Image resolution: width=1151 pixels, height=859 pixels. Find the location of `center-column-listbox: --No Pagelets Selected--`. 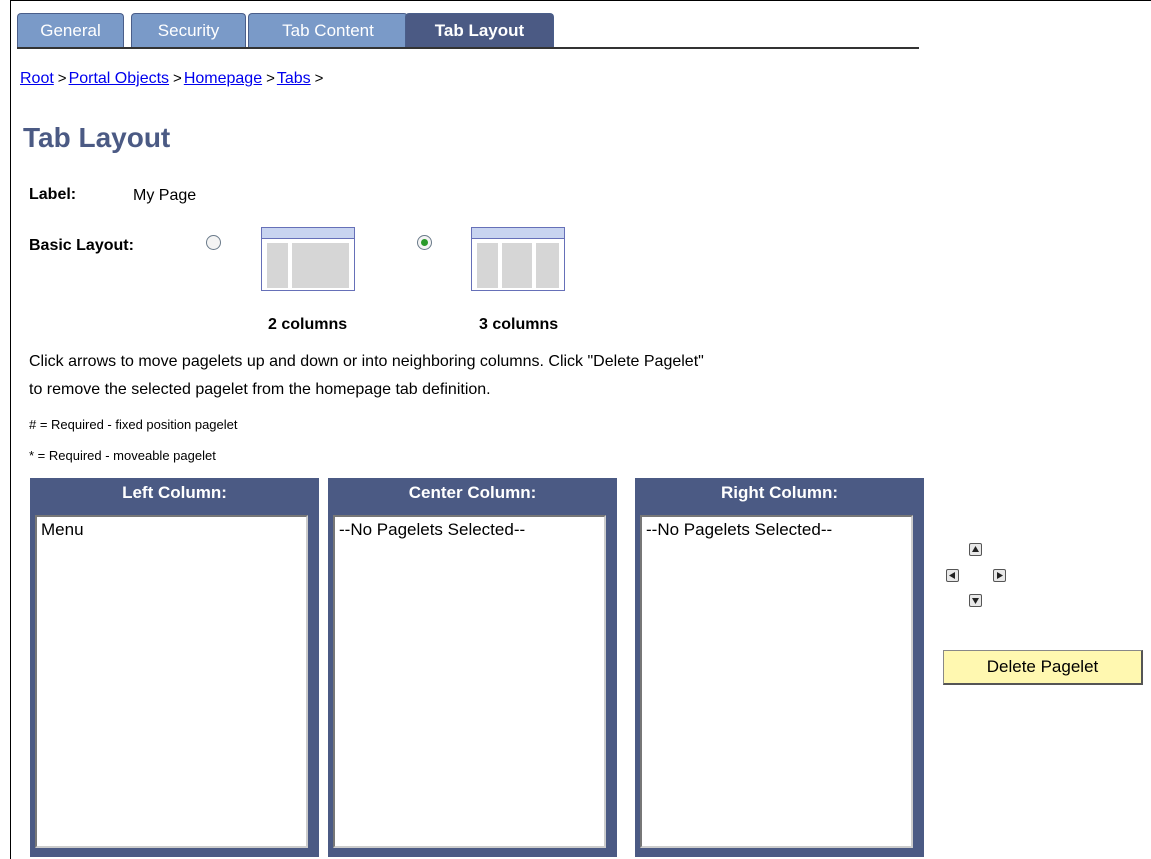

center-column-listbox: --No Pagelets Selected-- is located at coordinates (469, 681).